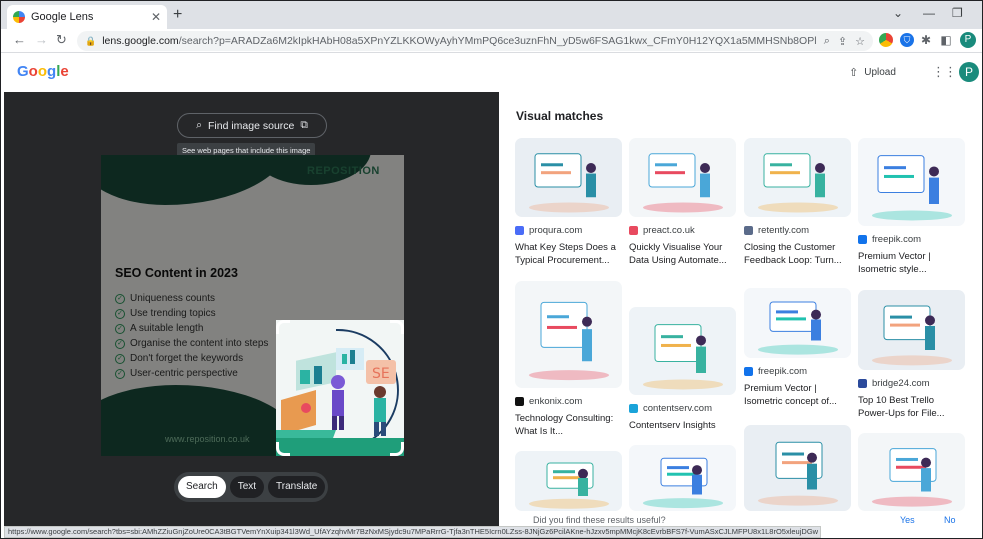  What do you see at coordinates (854, 73) in the screenshot?
I see `upload-icon: ⇧` at bounding box center [854, 73].